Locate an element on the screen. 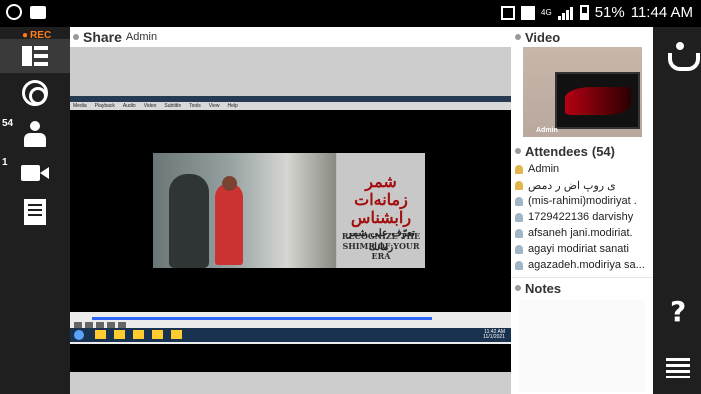 Image resolution: width=701 pixels, height=394 pixels. attendee-name: afsaneh jani.modiriat. is located at coordinates (580, 233).